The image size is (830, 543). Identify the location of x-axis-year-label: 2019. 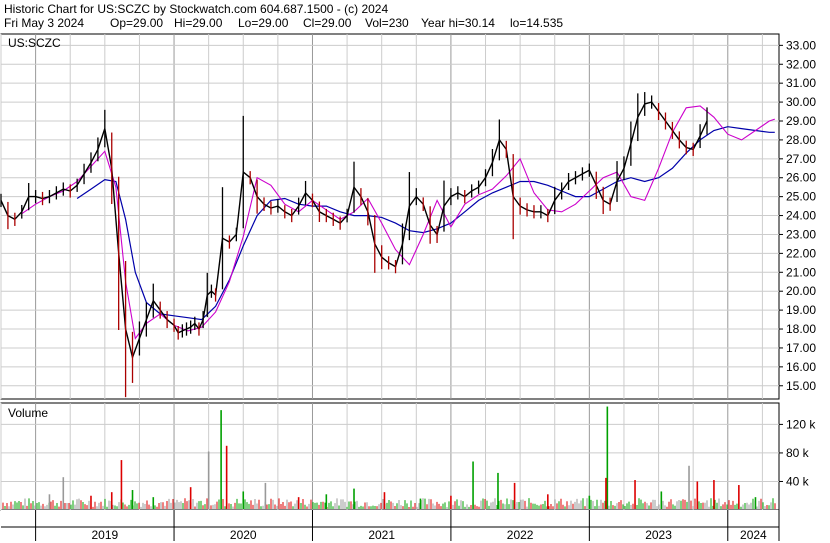
(104, 535).